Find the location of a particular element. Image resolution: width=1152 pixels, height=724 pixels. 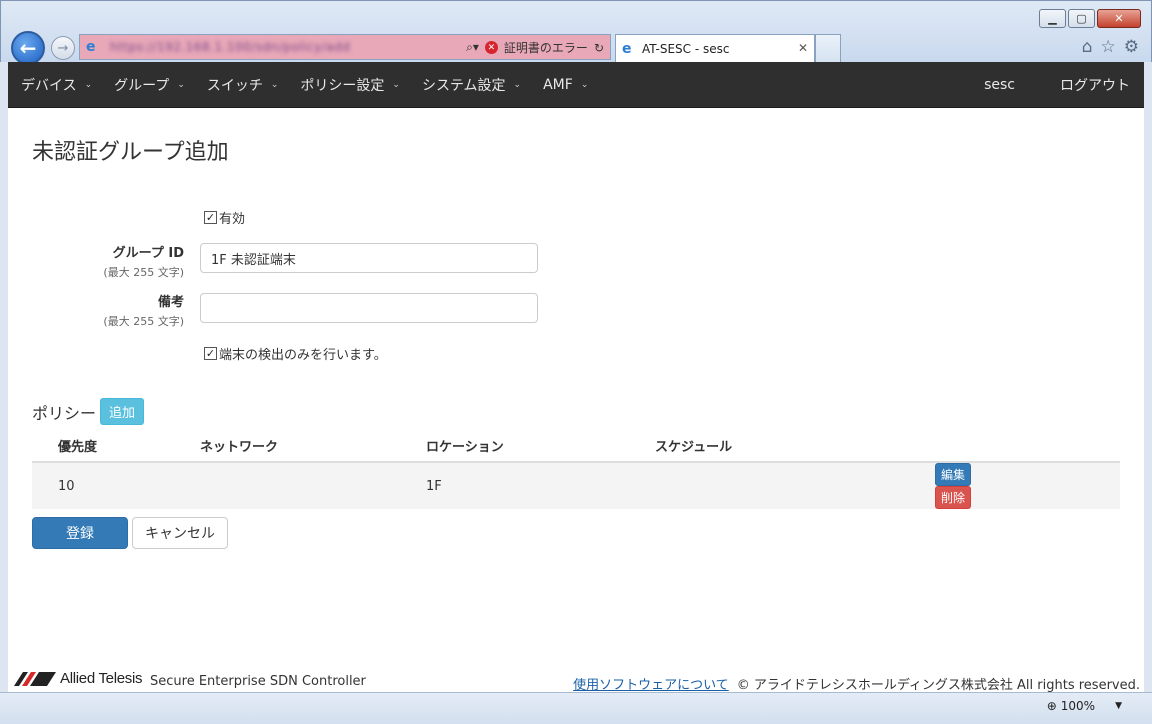

address-url: https://192.168.1.100/sdn/policy/add is located at coordinates (230, 47).